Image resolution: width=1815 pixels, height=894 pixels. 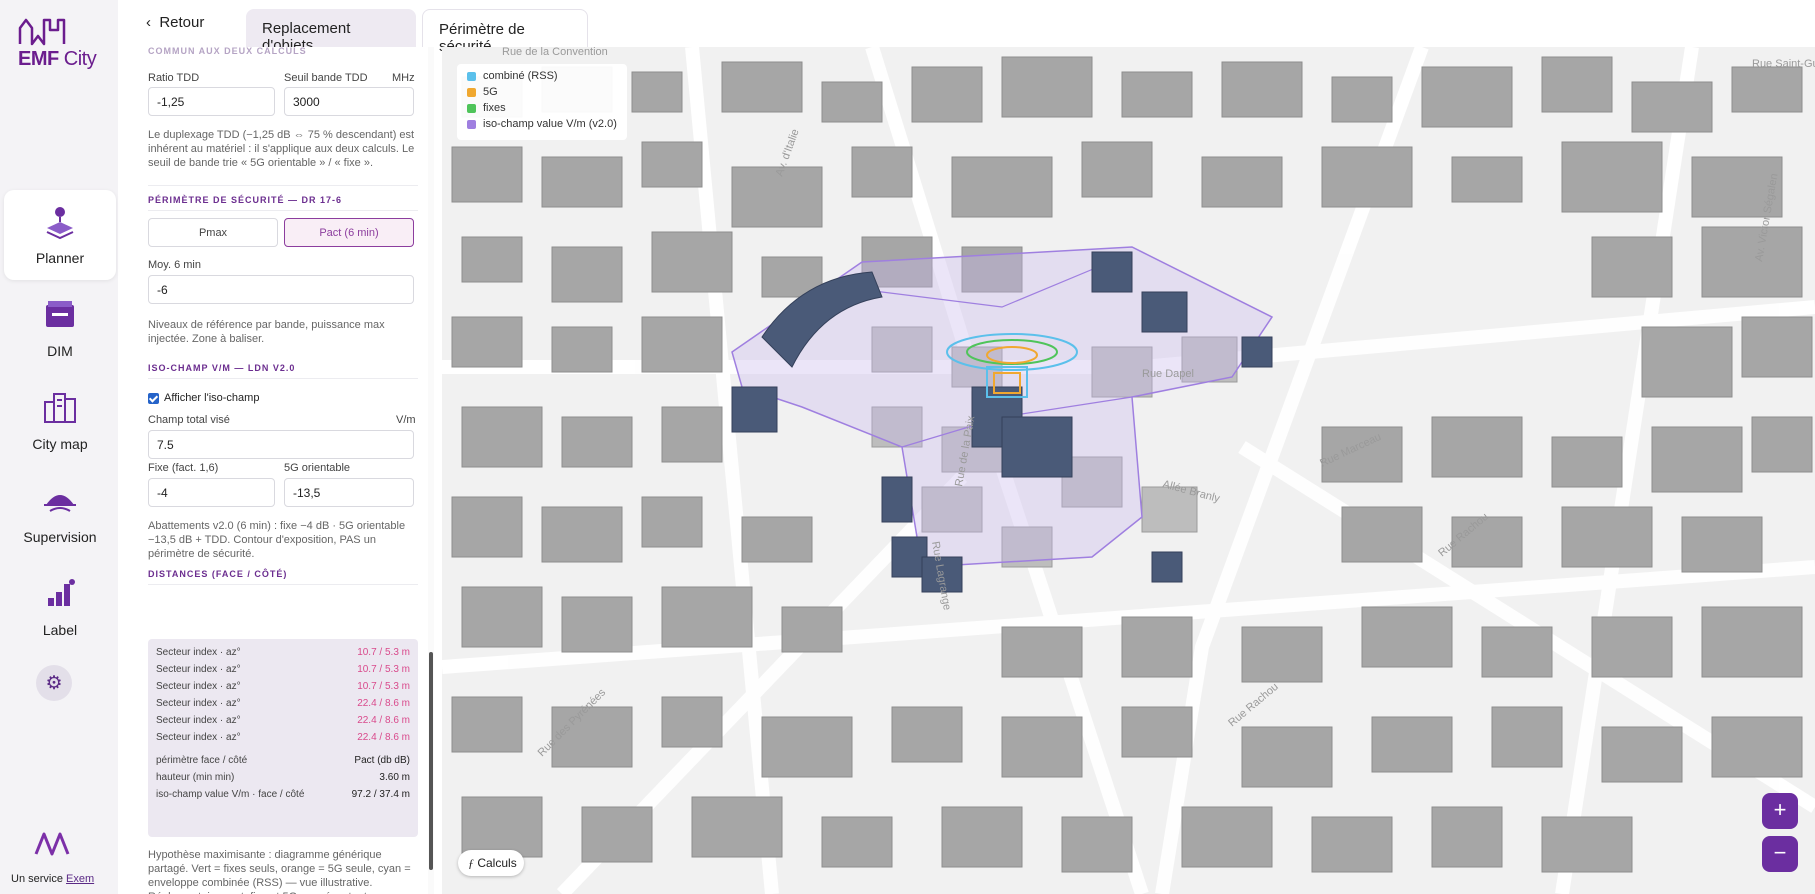 I want to click on brand-name: EMF City, so click(x=57, y=59).